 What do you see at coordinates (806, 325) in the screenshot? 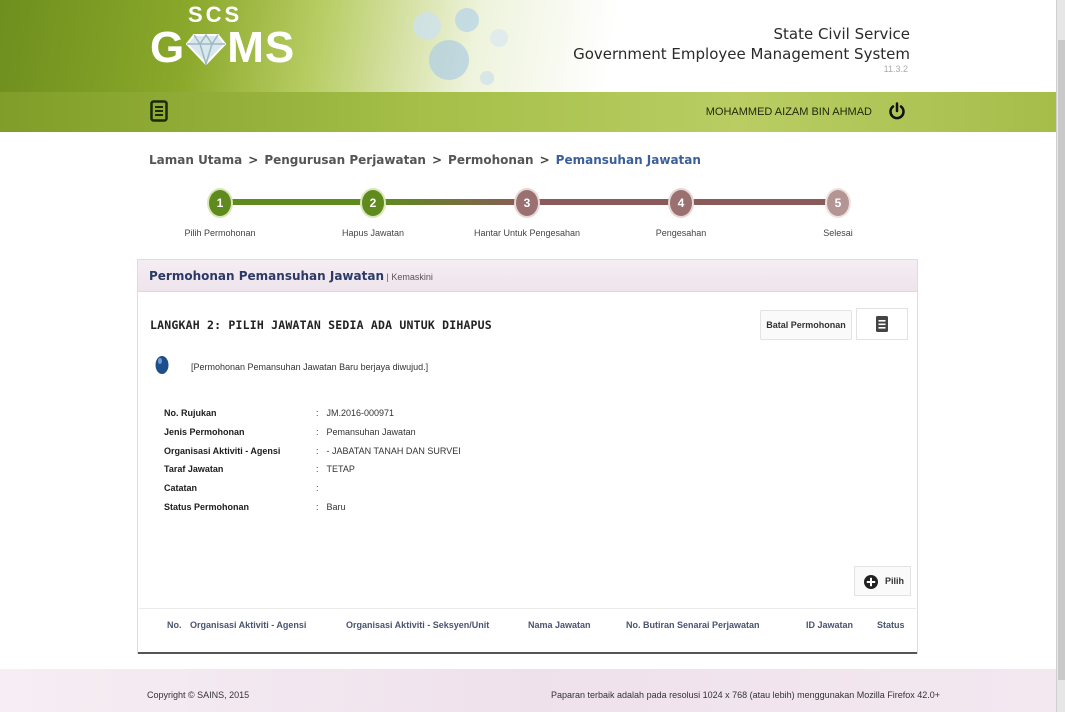
I see `cancel-application-button: Batal Permohonan` at bounding box center [806, 325].